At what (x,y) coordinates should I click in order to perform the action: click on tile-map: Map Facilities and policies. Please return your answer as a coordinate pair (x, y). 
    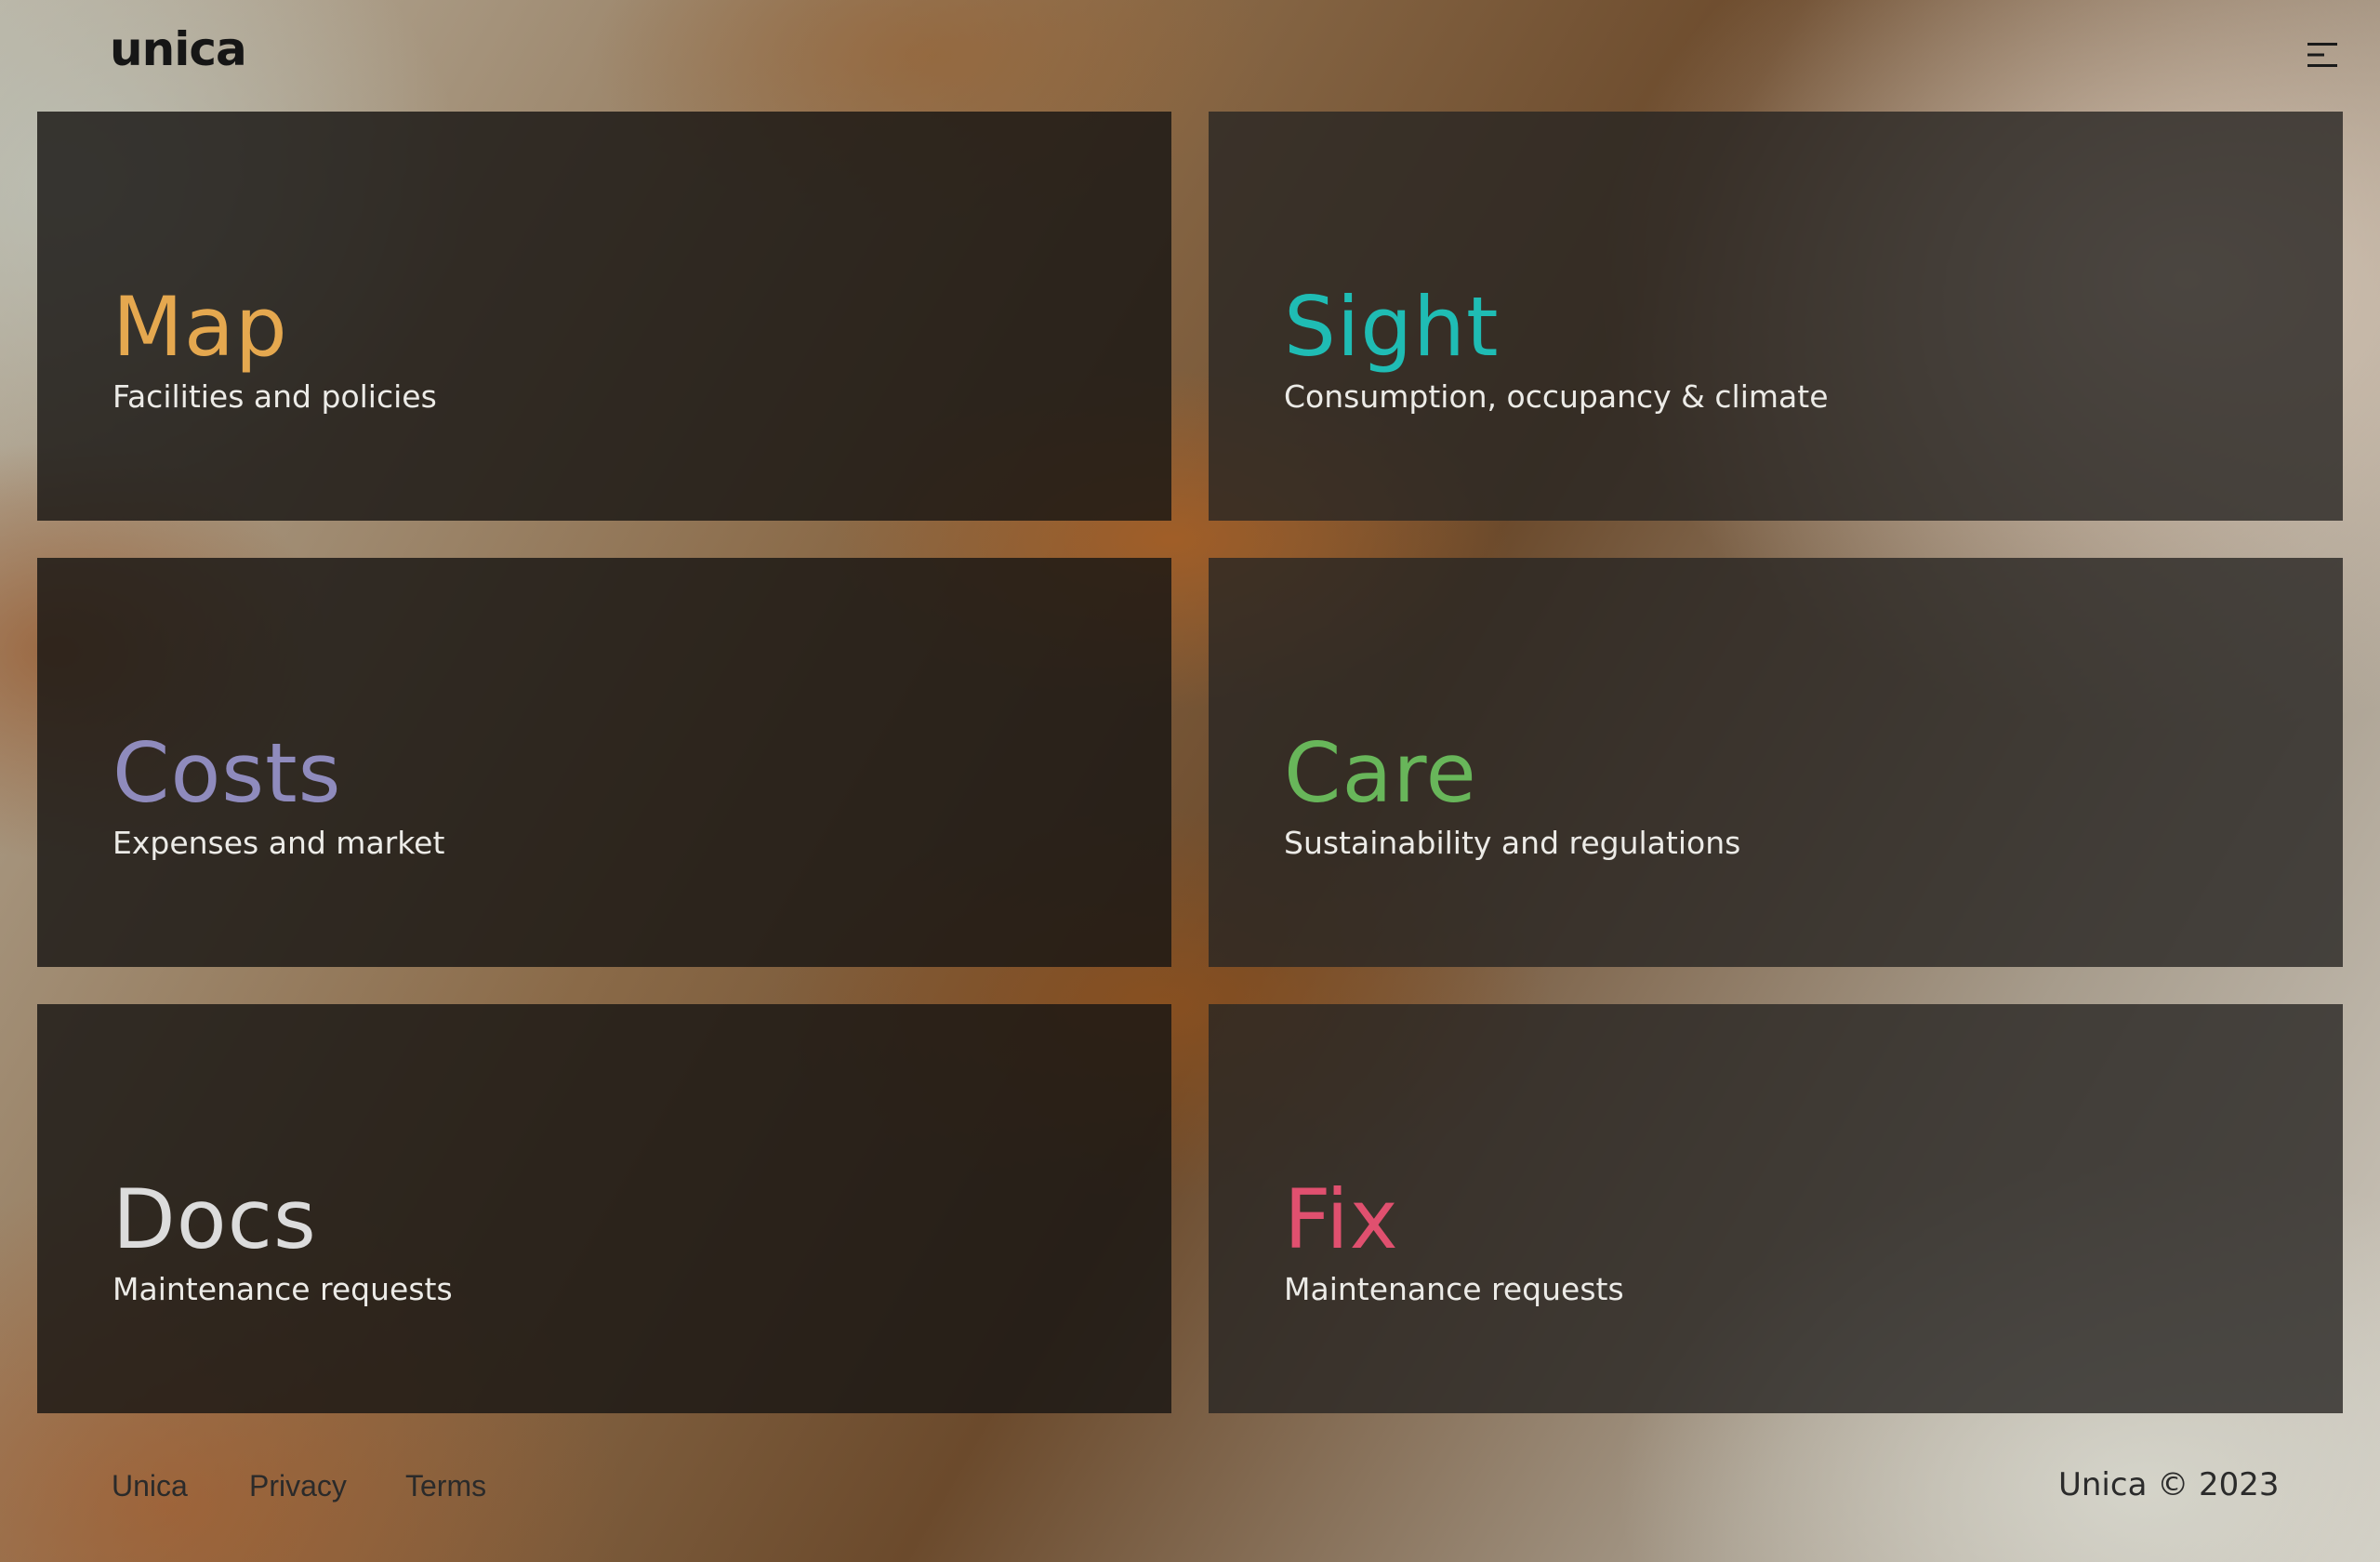
    Looking at the image, I should click on (604, 316).